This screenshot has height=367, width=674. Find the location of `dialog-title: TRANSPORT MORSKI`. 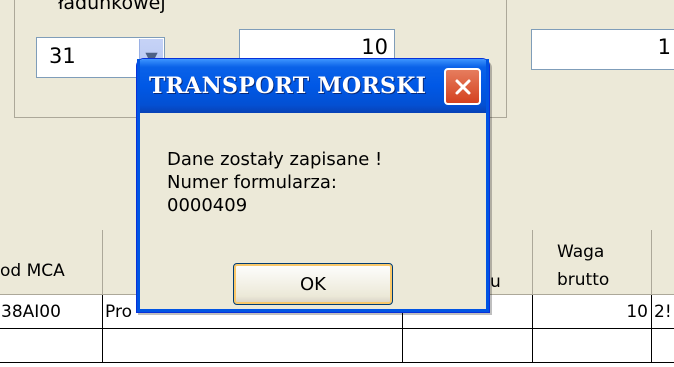

dialog-title: TRANSPORT MORSKI is located at coordinates (288, 86).